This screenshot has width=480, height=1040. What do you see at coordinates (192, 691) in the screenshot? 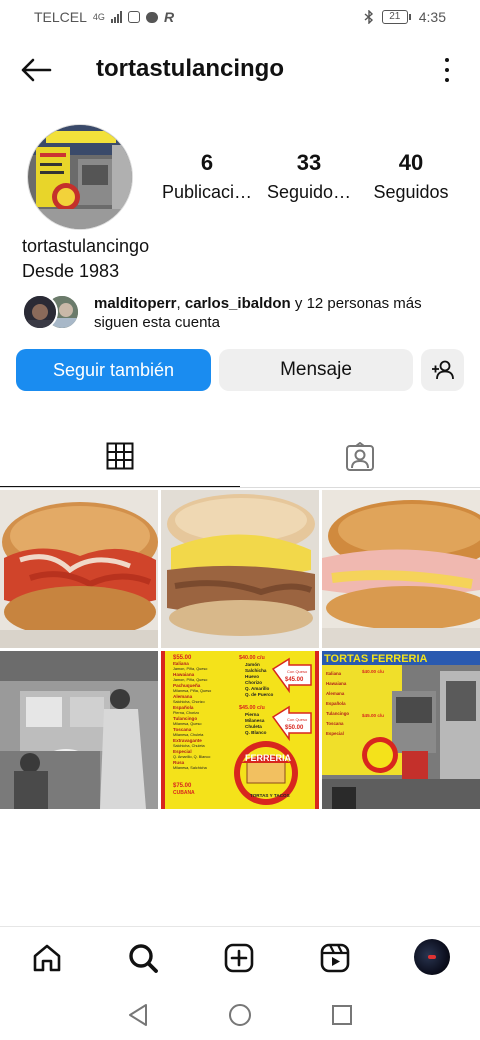
I see `svg-text: Milanesa, Piña, Queso` at bounding box center [192, 691].